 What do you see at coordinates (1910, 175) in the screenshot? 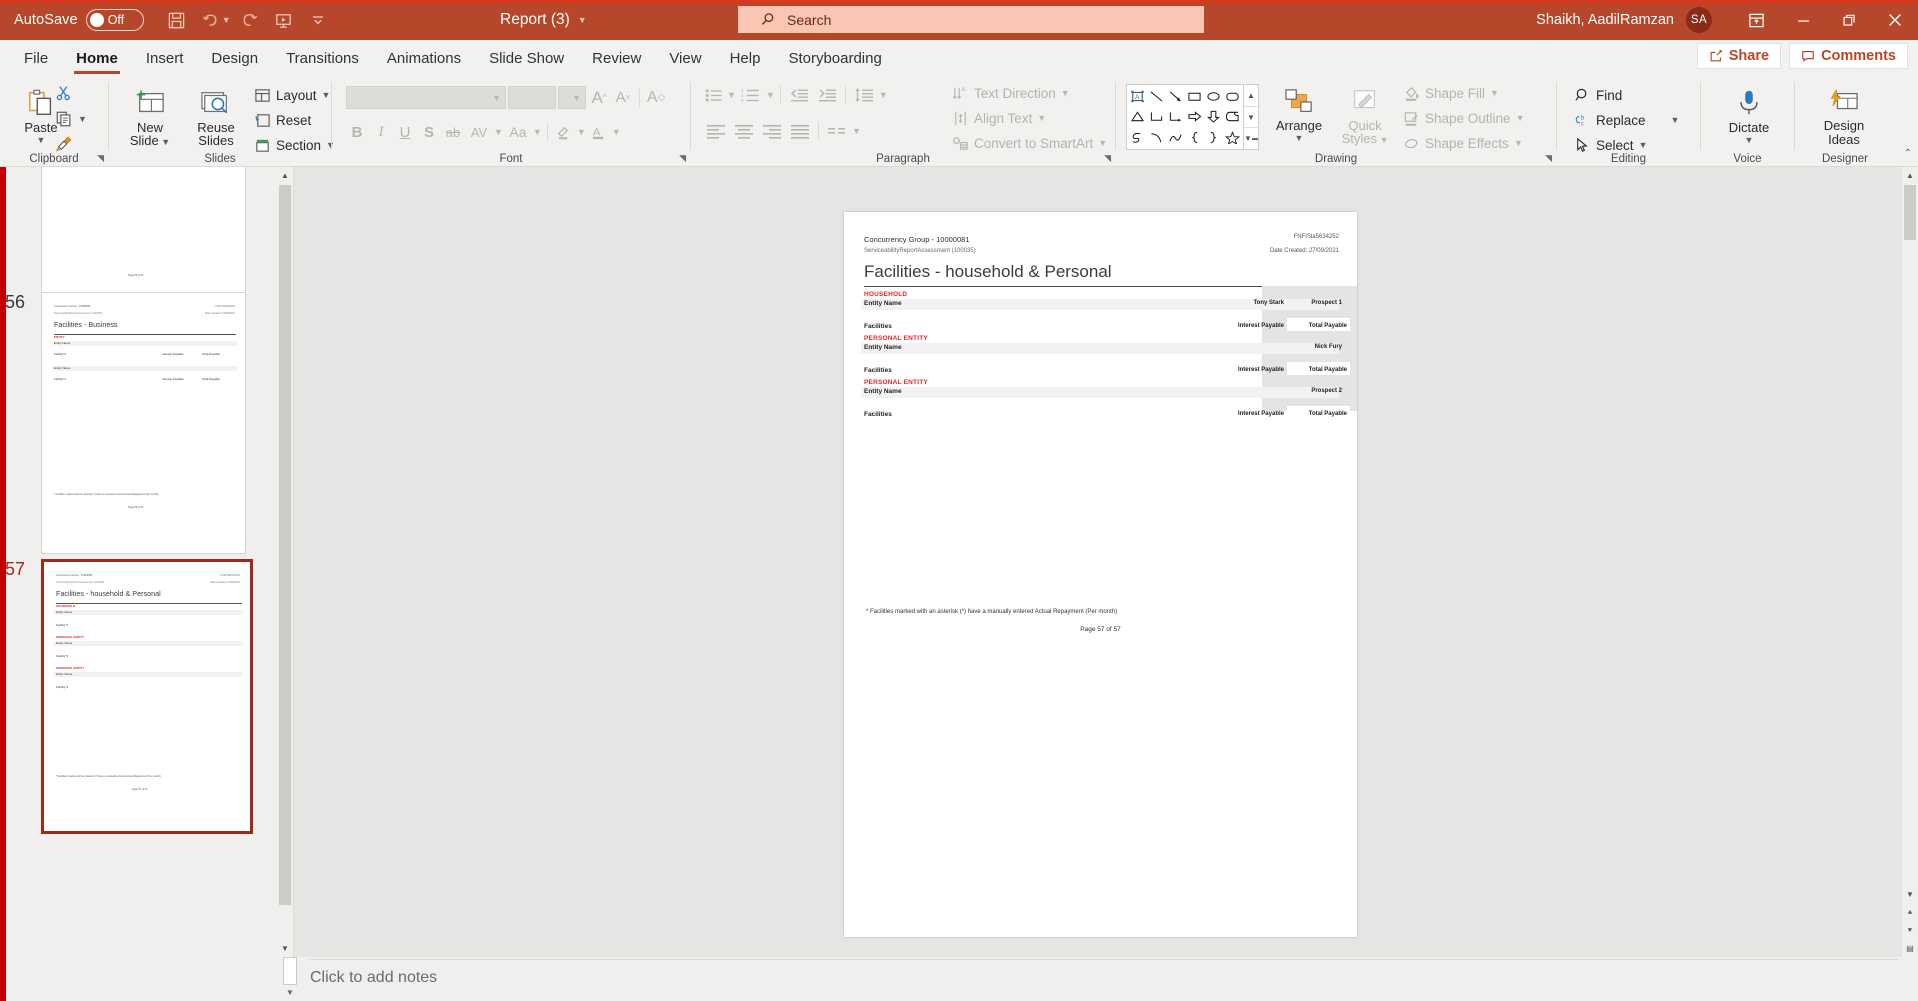
I see `scroll-up-icon: ▲` at bounding box center [1910, 175].